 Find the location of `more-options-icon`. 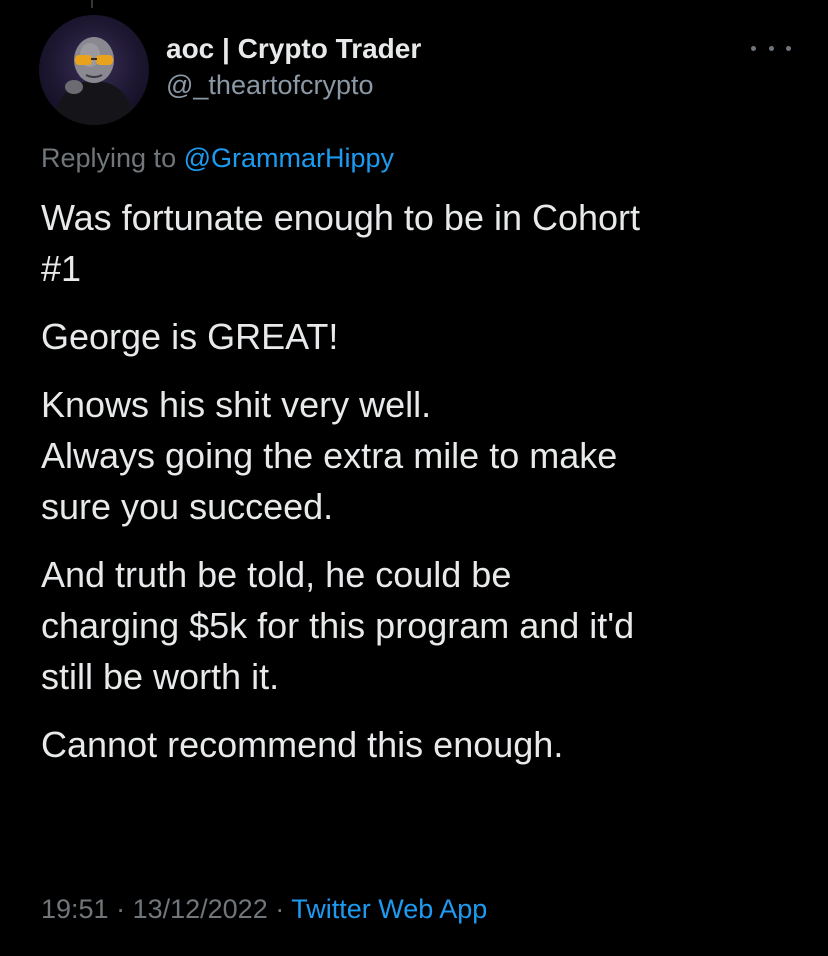

more-options-icon is located at coordinates (771, 48).